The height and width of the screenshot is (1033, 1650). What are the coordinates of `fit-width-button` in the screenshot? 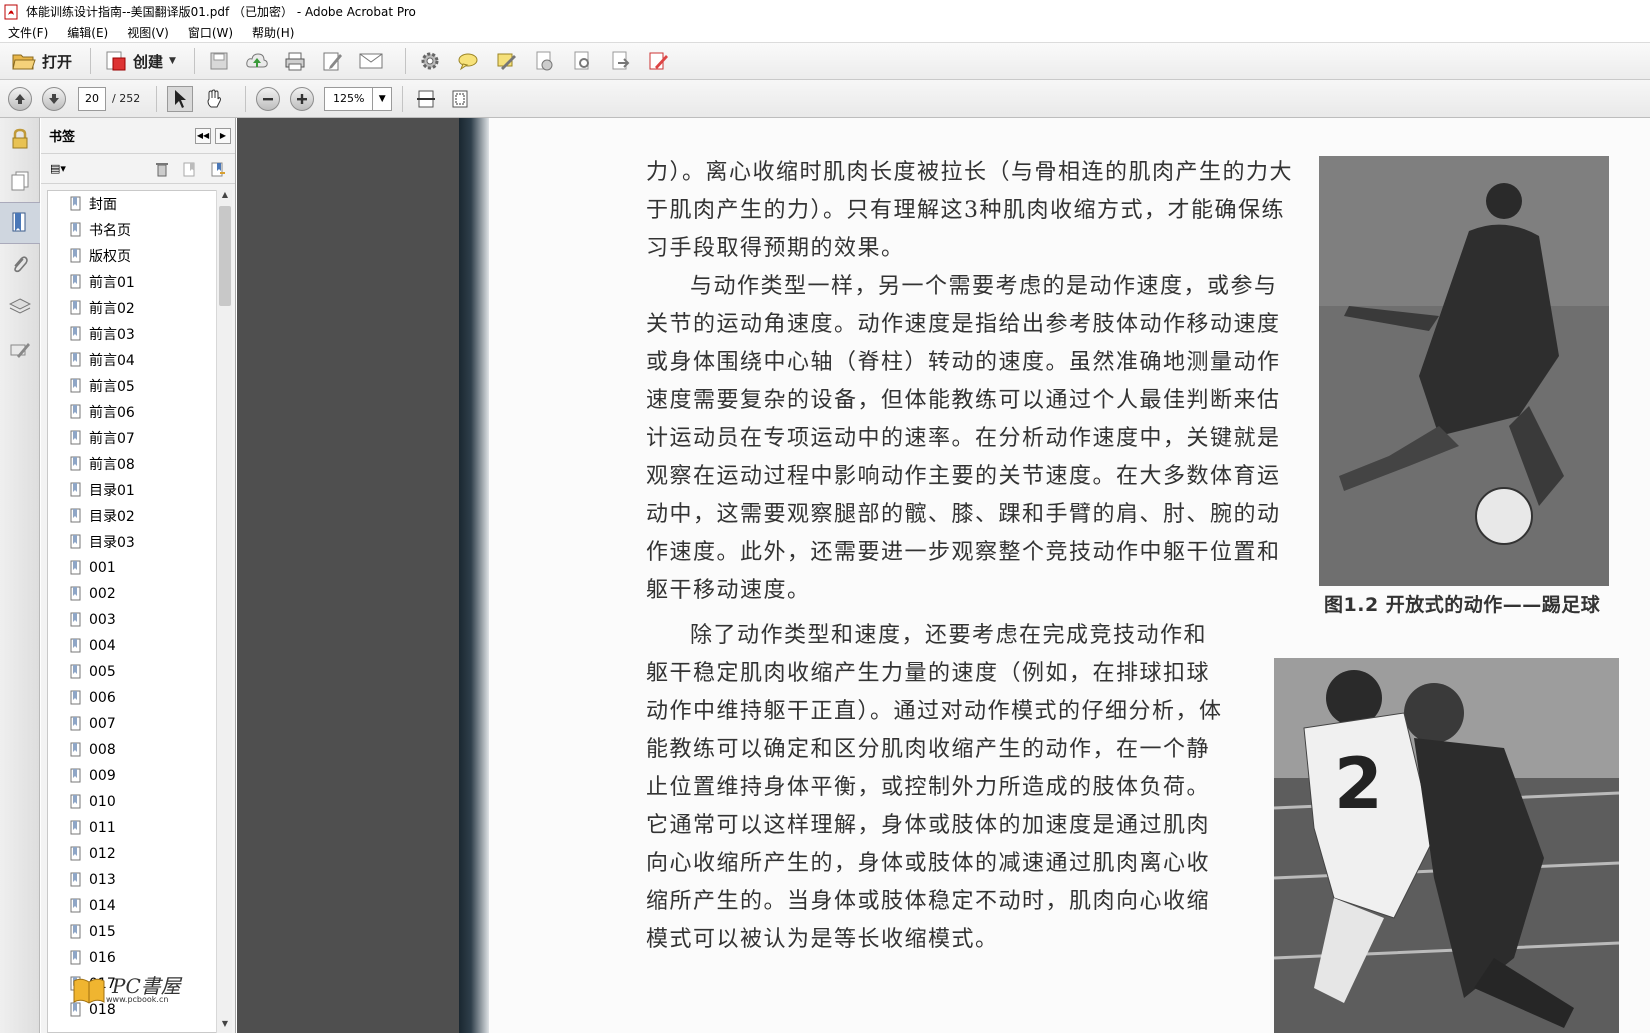 It's located at (426, 99).